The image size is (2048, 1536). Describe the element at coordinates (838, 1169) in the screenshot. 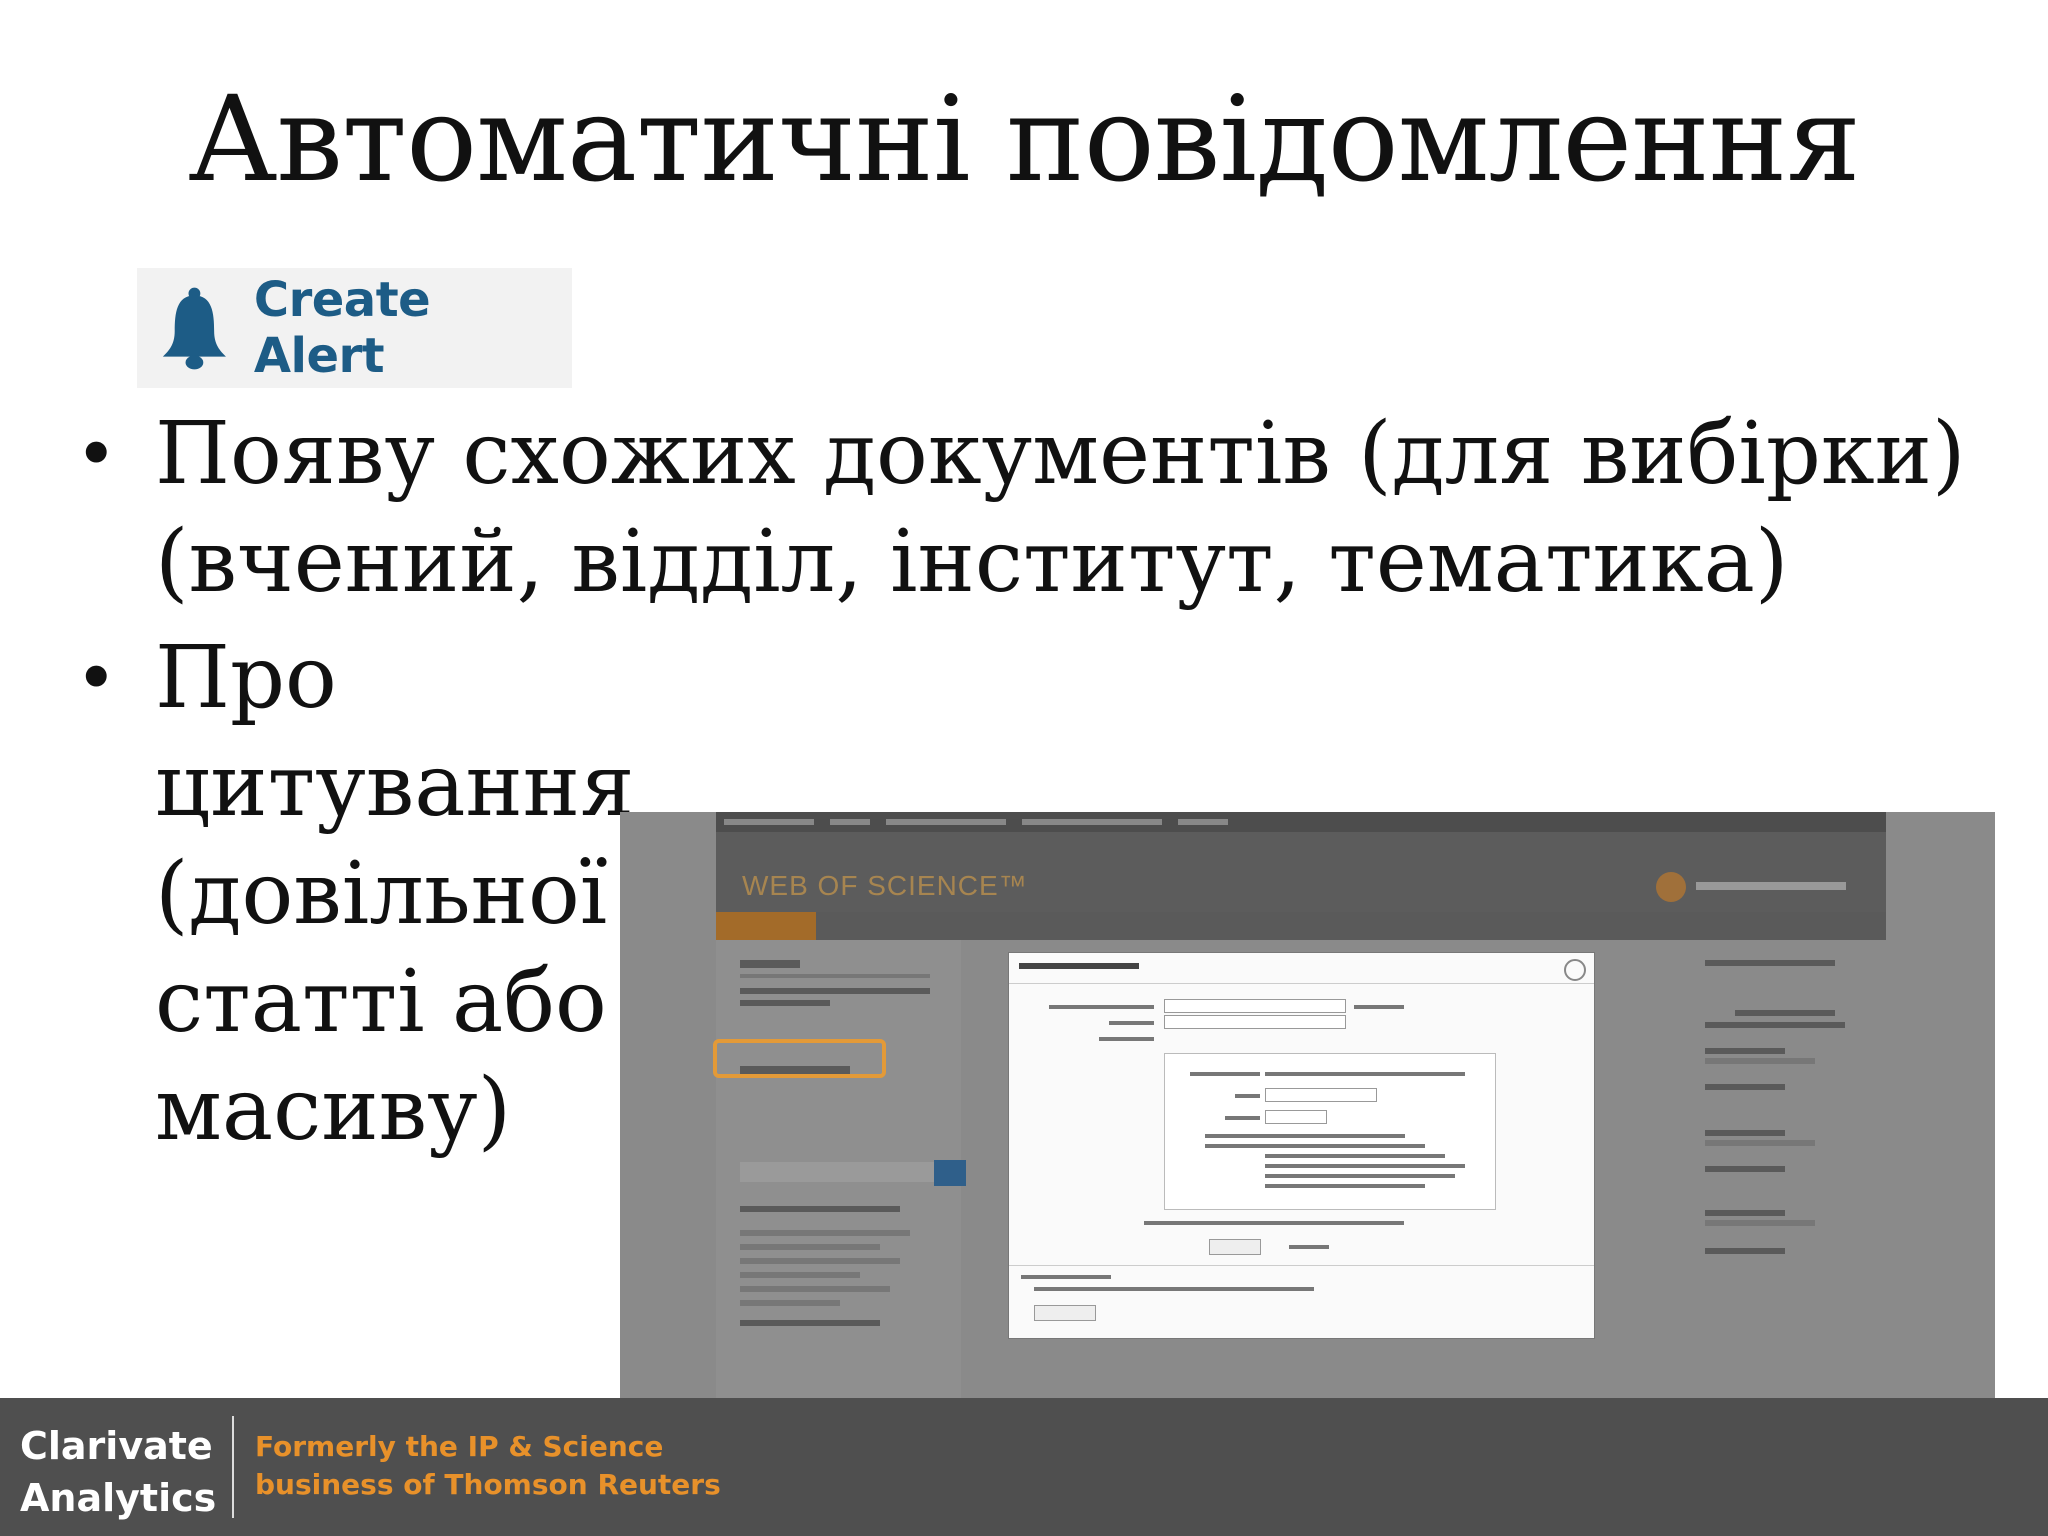

I see `wos-results-sidebar` at that location.